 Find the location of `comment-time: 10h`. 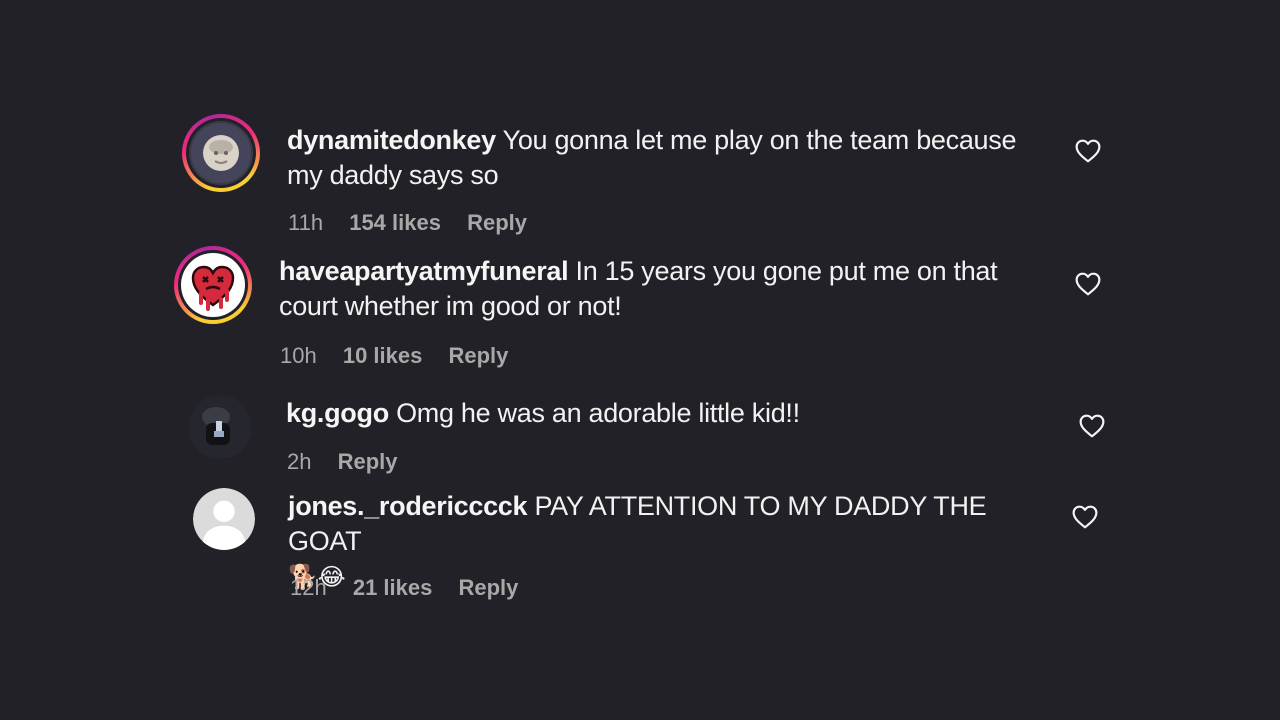

comment-time: 10h is located at coordinates (298, 355).